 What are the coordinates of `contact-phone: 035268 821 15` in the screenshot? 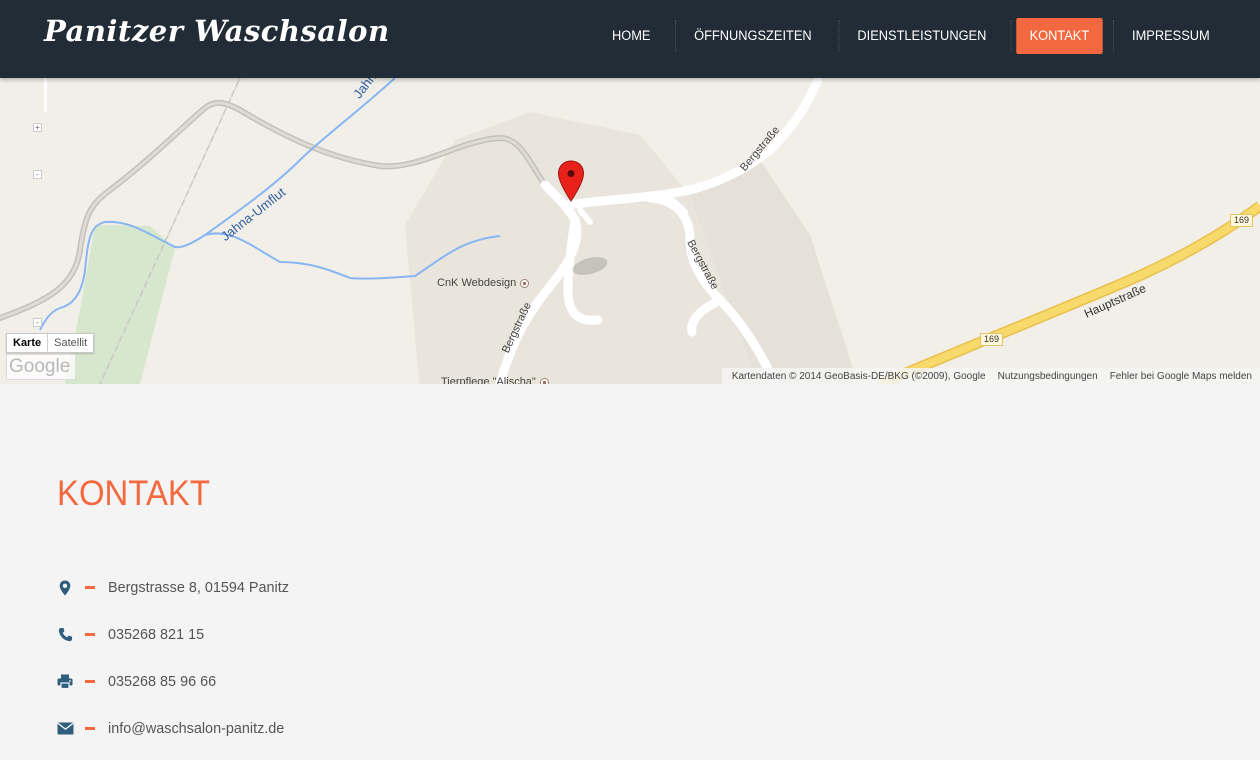 It's located at (156, 634).